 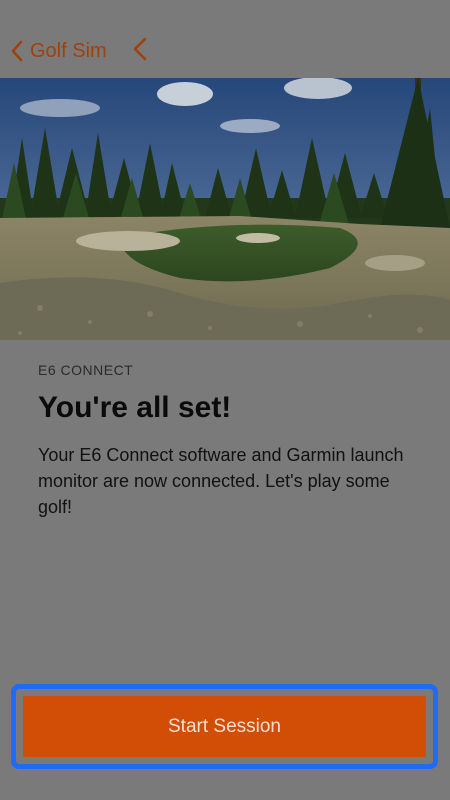 What do you see at coordinates (68, 50) in the screenshot?
I see `back-button-label: Golf Sim` at bounding box center [68, 50].